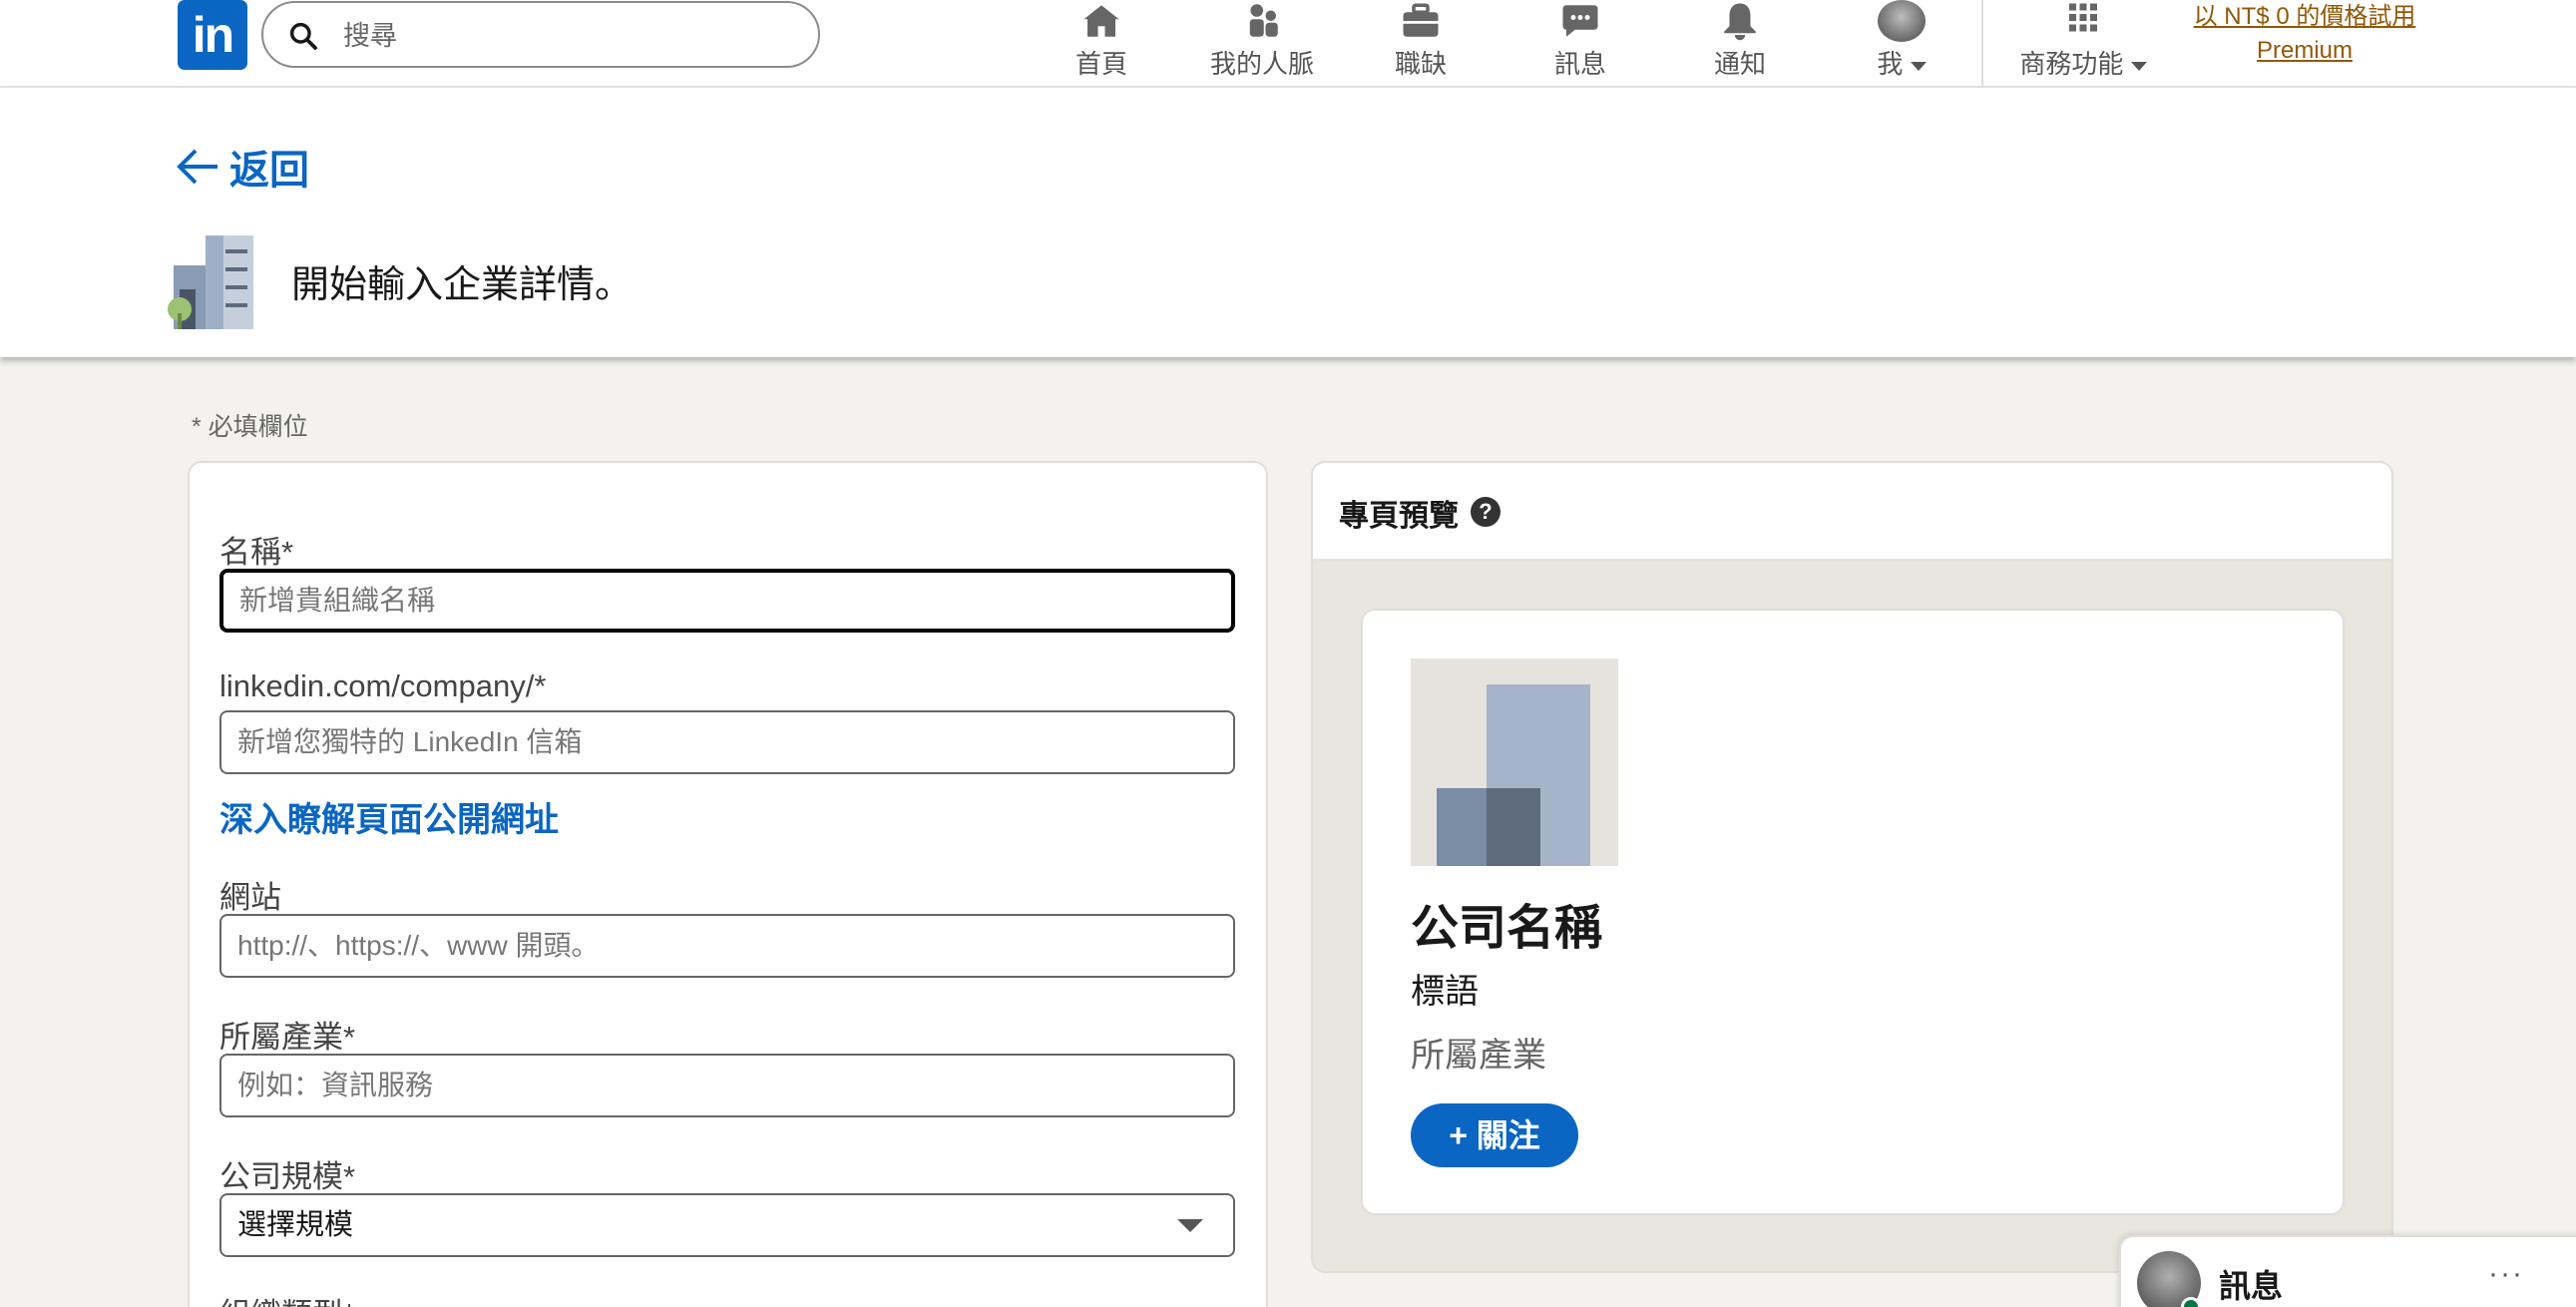  Describe the element at coordinates (2506, 1274) in the screenshot. I see `more-options-icon: ···` at that location.